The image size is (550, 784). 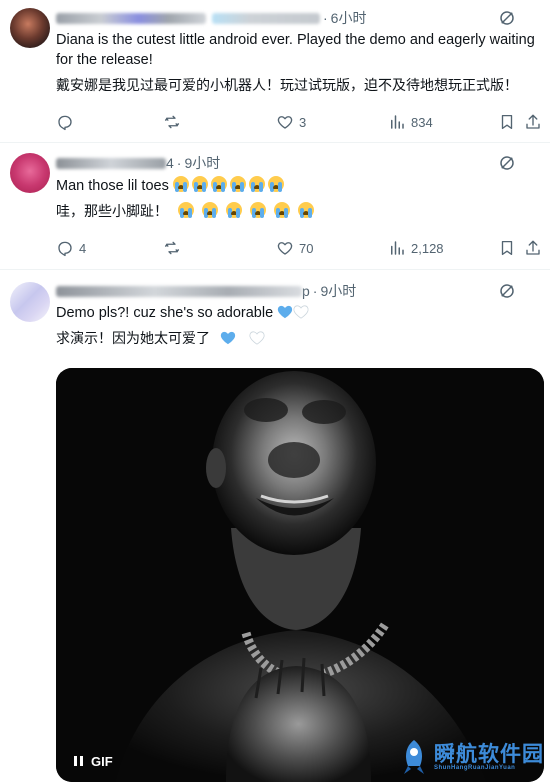 I want to click on tweet-text-en: Demo pls?! cuz she's so adorable, so click(x=165, y=313).